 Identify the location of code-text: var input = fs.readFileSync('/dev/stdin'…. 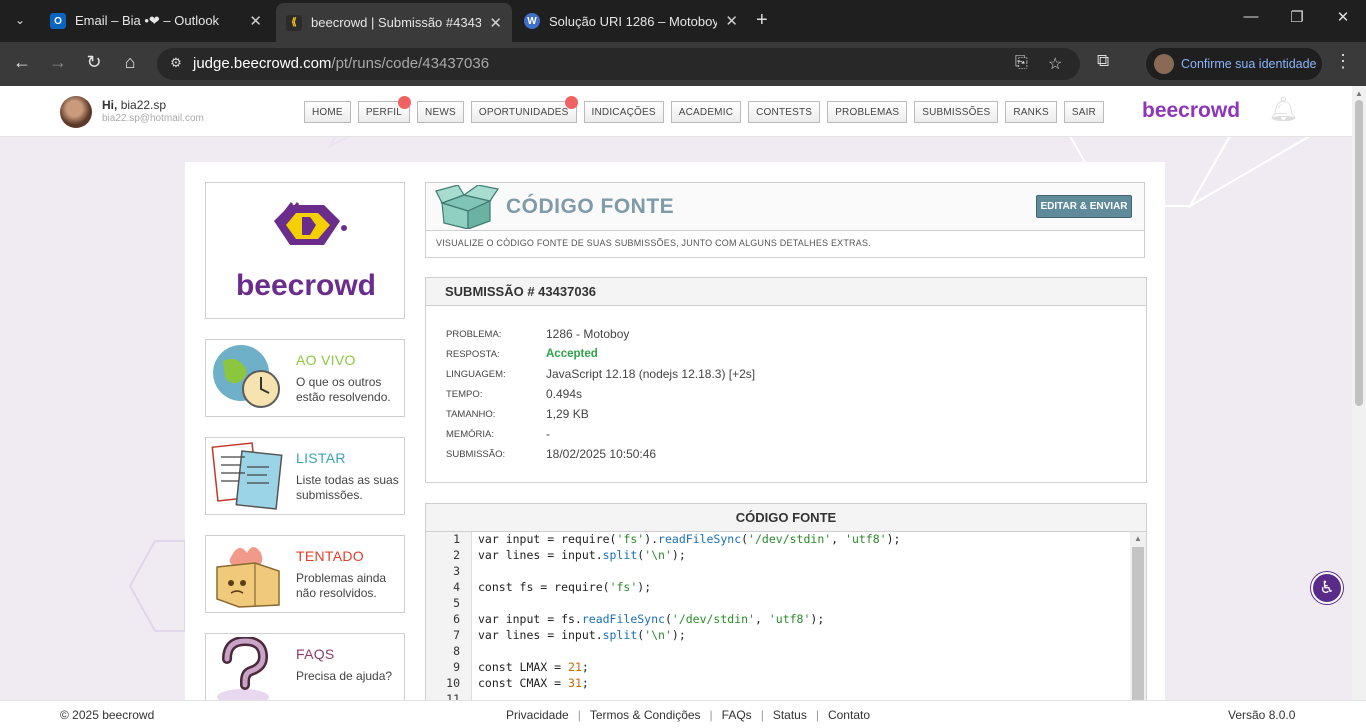
(651, 619).